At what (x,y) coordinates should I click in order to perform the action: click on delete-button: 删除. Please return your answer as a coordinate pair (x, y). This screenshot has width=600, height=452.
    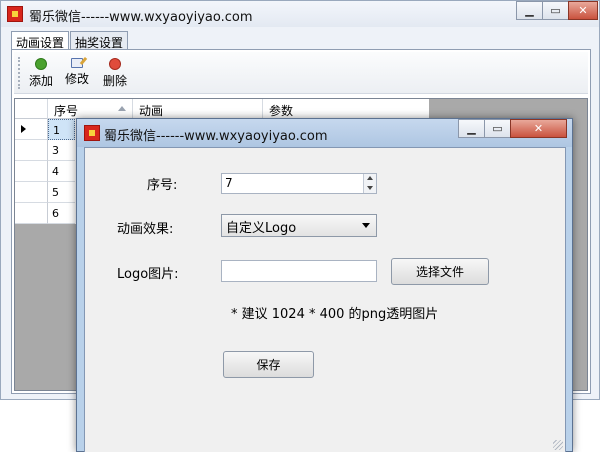
    Looking at the image, I should click on (115, 73).